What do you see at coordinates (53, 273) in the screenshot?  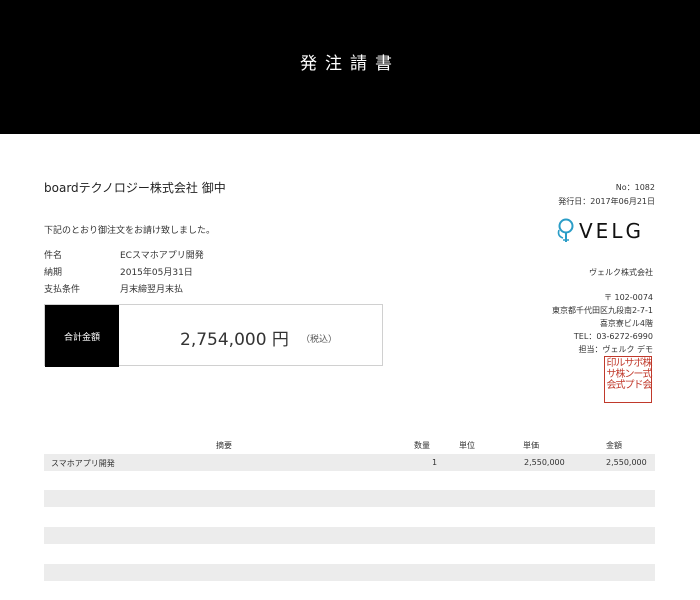 I see `terms-label: 納期` at bounding box center [53, 273].